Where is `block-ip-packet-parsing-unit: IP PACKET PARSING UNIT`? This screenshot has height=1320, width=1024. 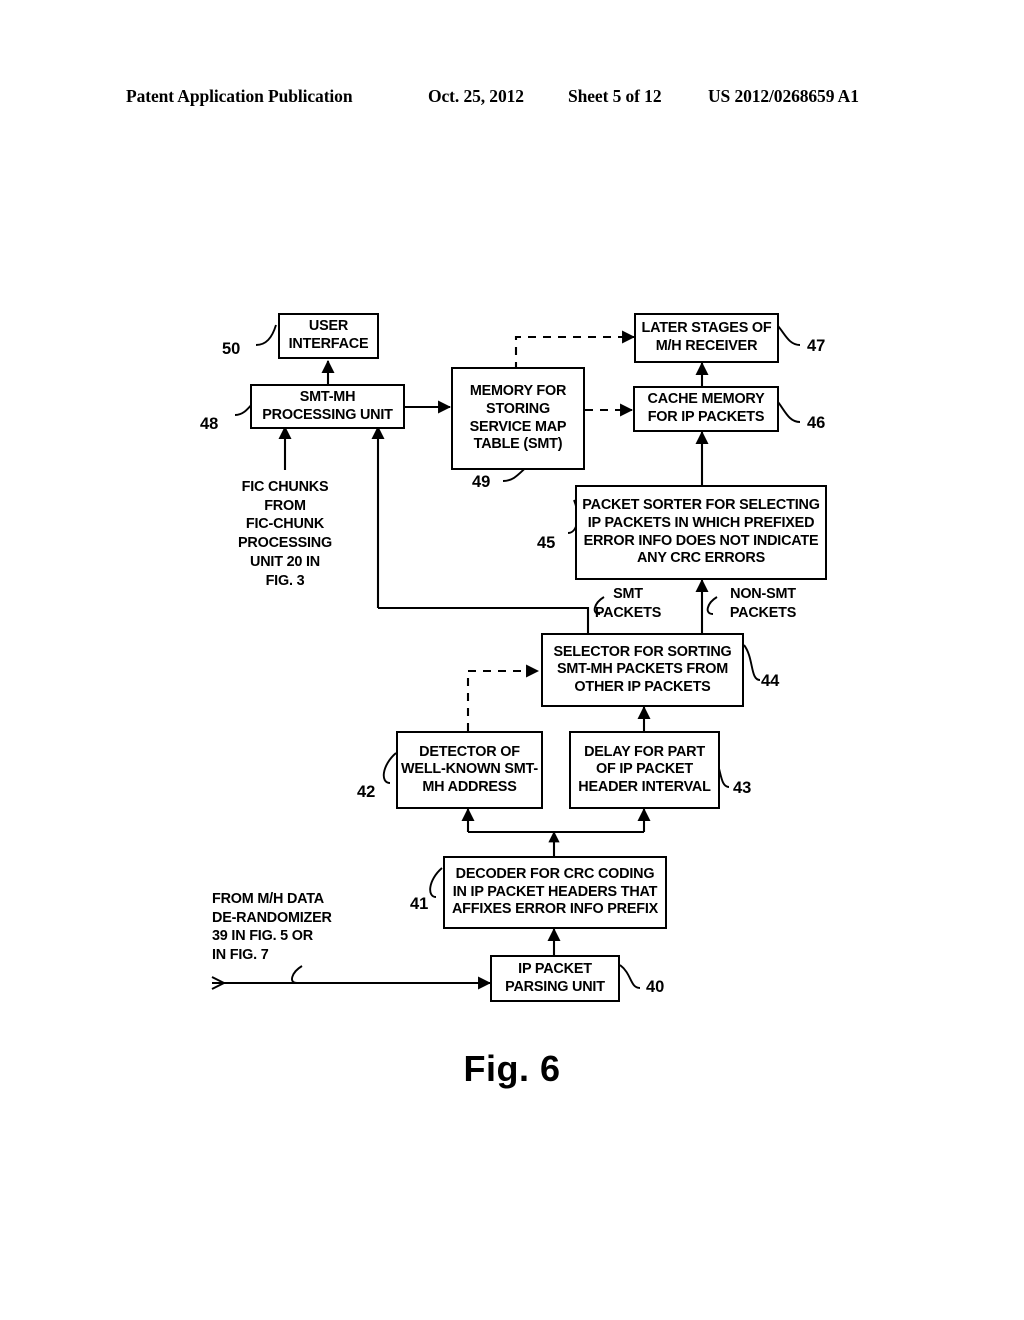
block-ip-packet-parsing-unit: IP PACKET PARSING UNIT is located at coordinates (555, 978).